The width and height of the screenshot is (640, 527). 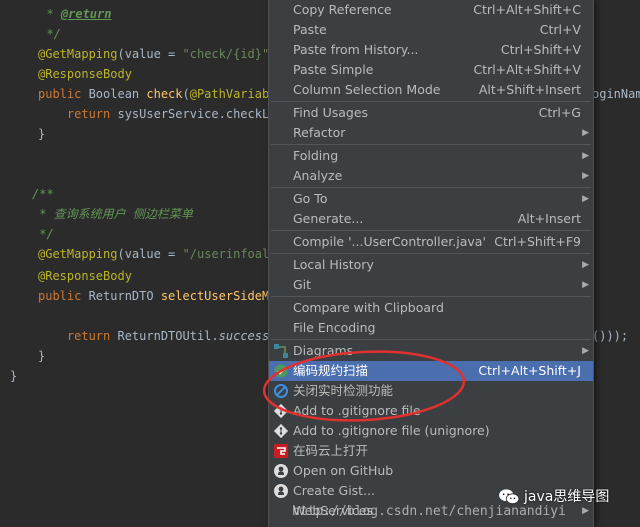 What do you see at coordinates (333, 264) in the screenshot?
I see `menu-item-label: Local History` at bounding box center [333, 264].